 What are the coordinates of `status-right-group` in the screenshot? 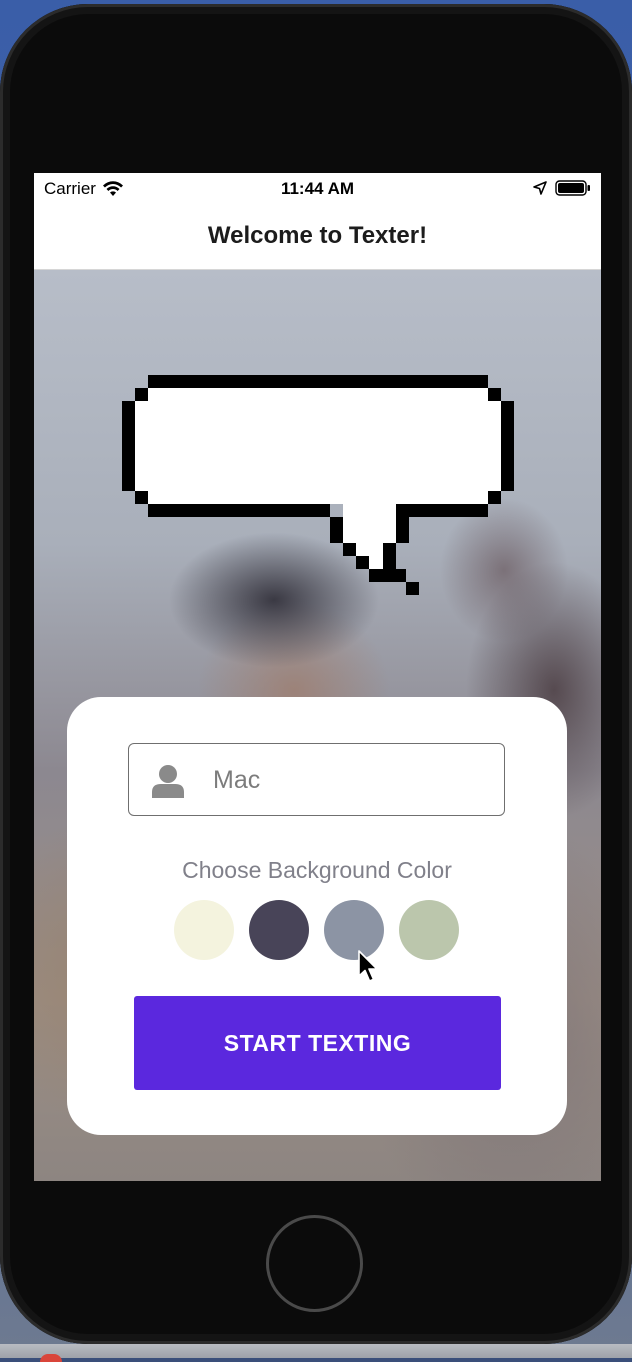 It's located at (562, 188).